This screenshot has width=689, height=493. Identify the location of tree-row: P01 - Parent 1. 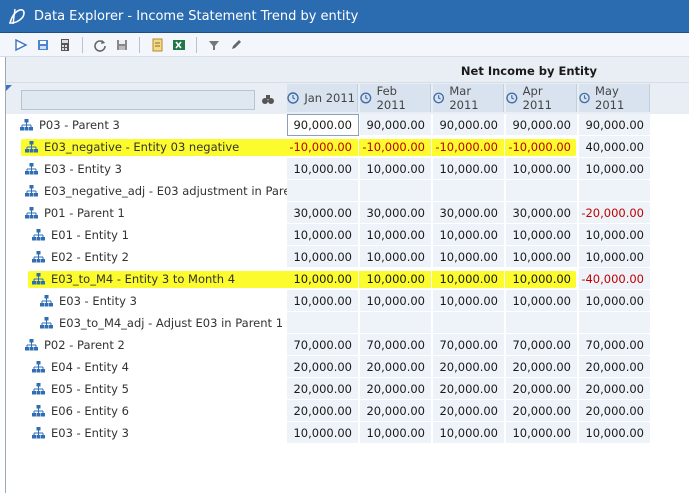
(75, 213).